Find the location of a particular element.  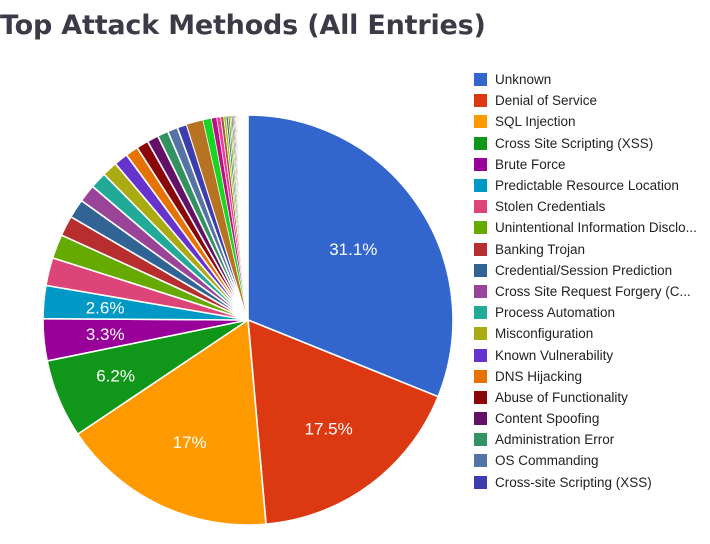

legend-item-label: Denial of Service is located at coordinates (546, 101).